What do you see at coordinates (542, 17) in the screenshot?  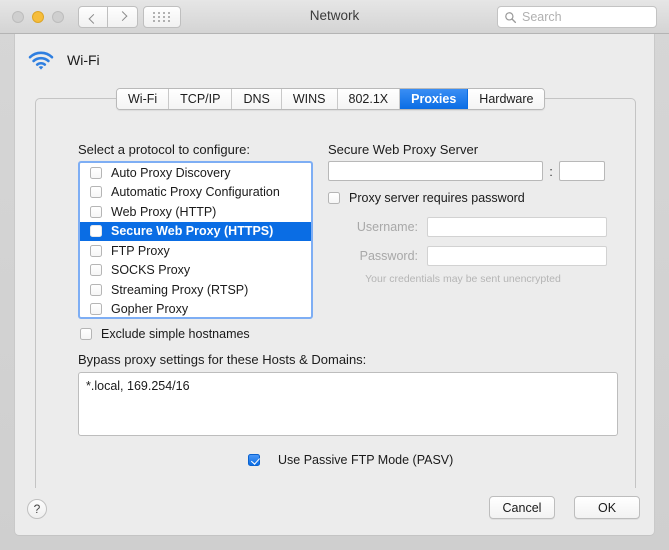 I see `search-placeholder: Search` at bounding box center [542, 17].